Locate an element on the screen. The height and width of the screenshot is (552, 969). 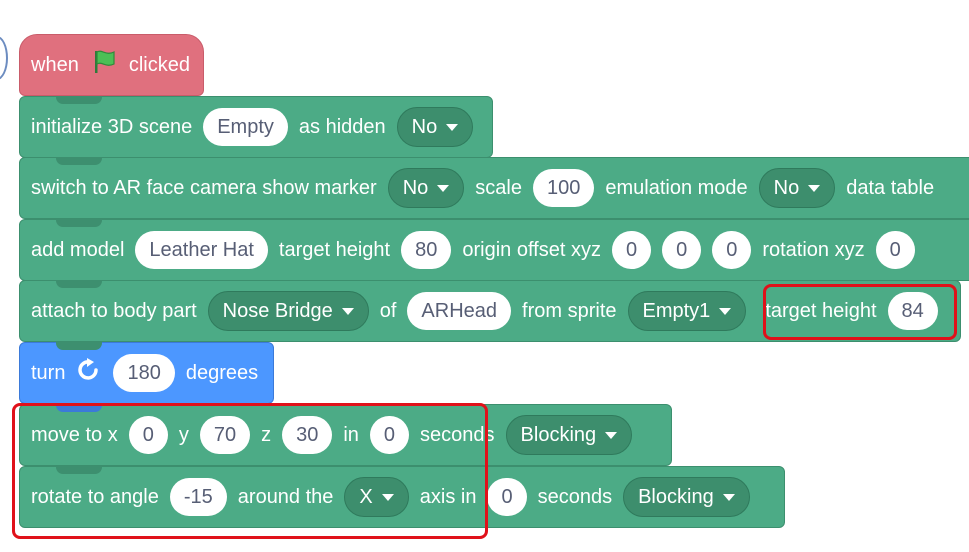
origin-x-input: 0 is located at coordinates (631, 250).